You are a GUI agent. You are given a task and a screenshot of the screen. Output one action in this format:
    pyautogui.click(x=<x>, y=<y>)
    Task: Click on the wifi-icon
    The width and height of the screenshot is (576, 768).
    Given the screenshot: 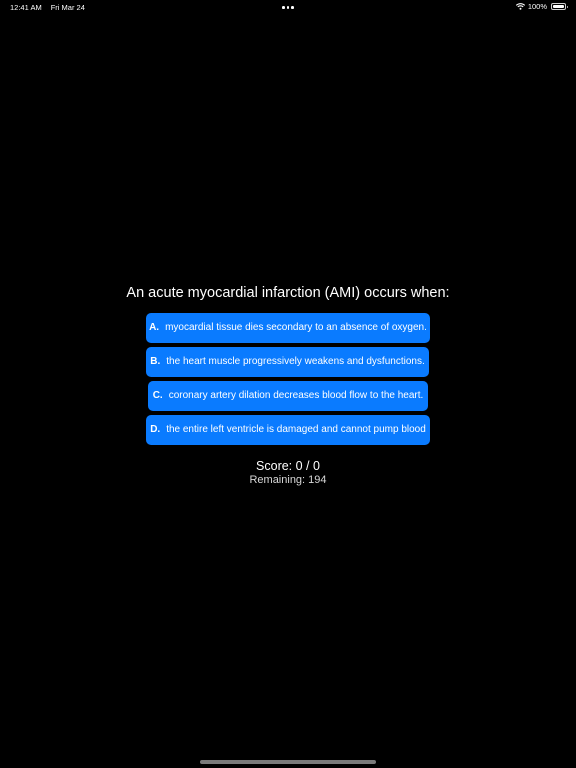 What is the action you would take?
    pyautogui.click(x=520, y=6)
    